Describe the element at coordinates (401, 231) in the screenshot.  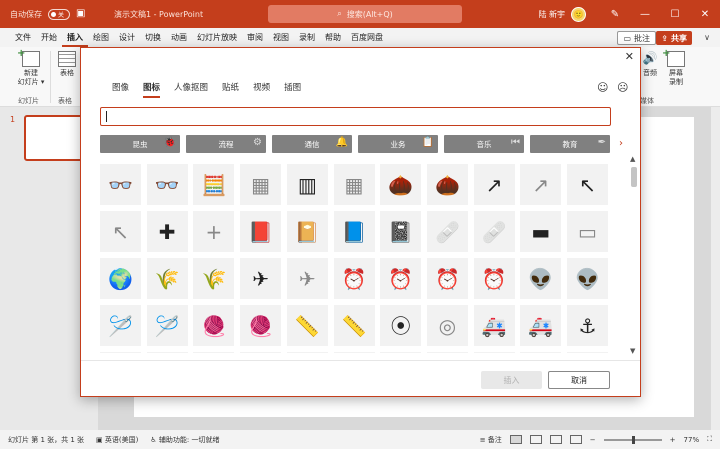
I see `contact-book-outline-icon: 📓` at that location.